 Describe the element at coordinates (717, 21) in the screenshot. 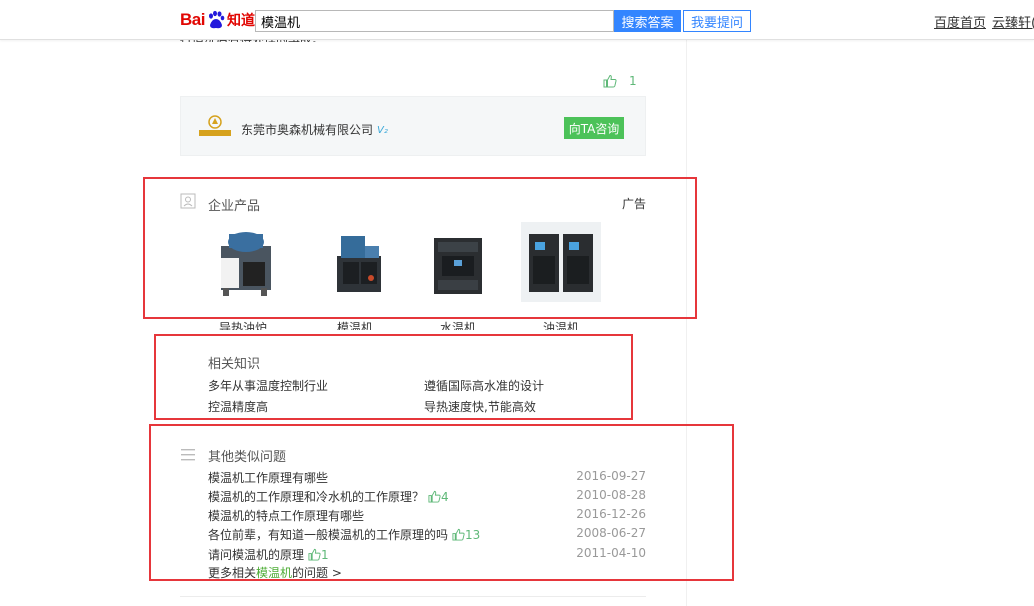

I see `ask-question-button: 我要提问` at that location.